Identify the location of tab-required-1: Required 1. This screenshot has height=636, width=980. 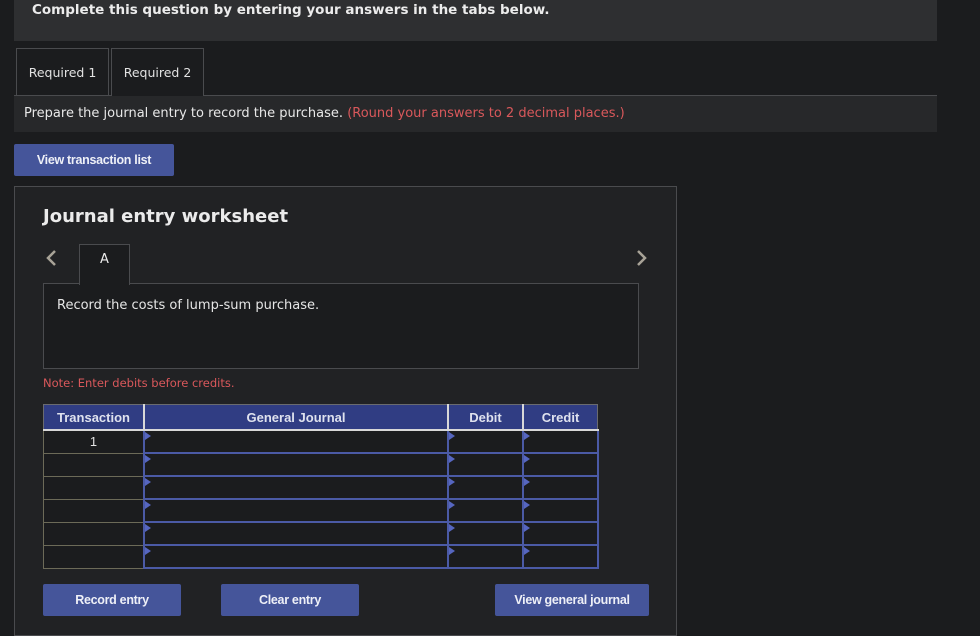
(62, 71).